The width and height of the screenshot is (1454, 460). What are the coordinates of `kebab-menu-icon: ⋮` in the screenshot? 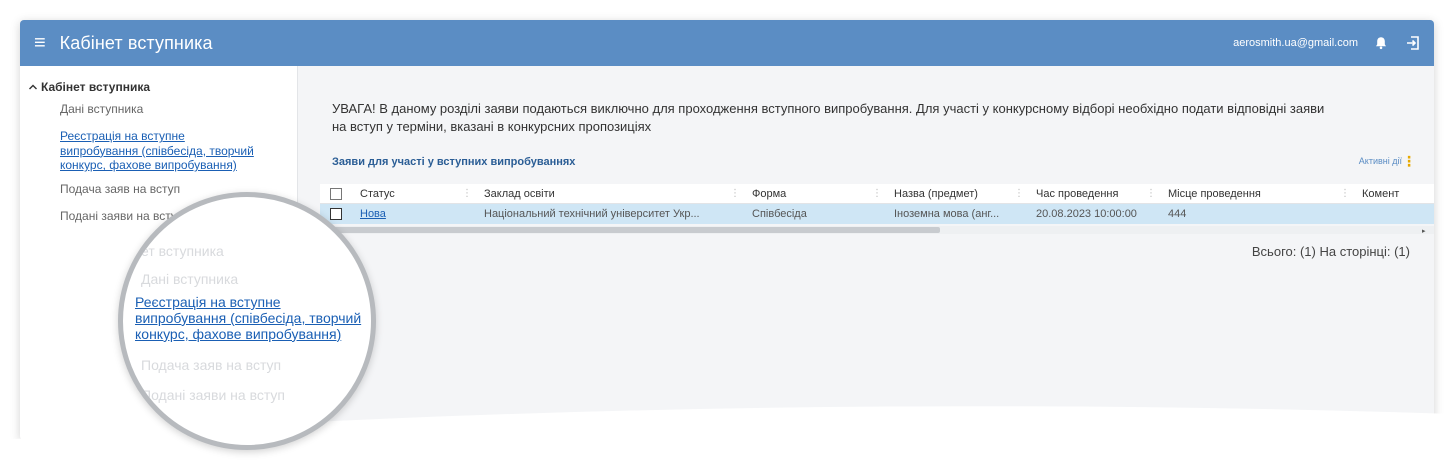 It's located at (1409, 161).